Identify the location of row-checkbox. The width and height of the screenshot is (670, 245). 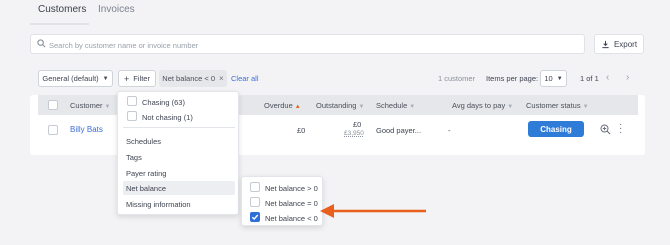
(53, 130).